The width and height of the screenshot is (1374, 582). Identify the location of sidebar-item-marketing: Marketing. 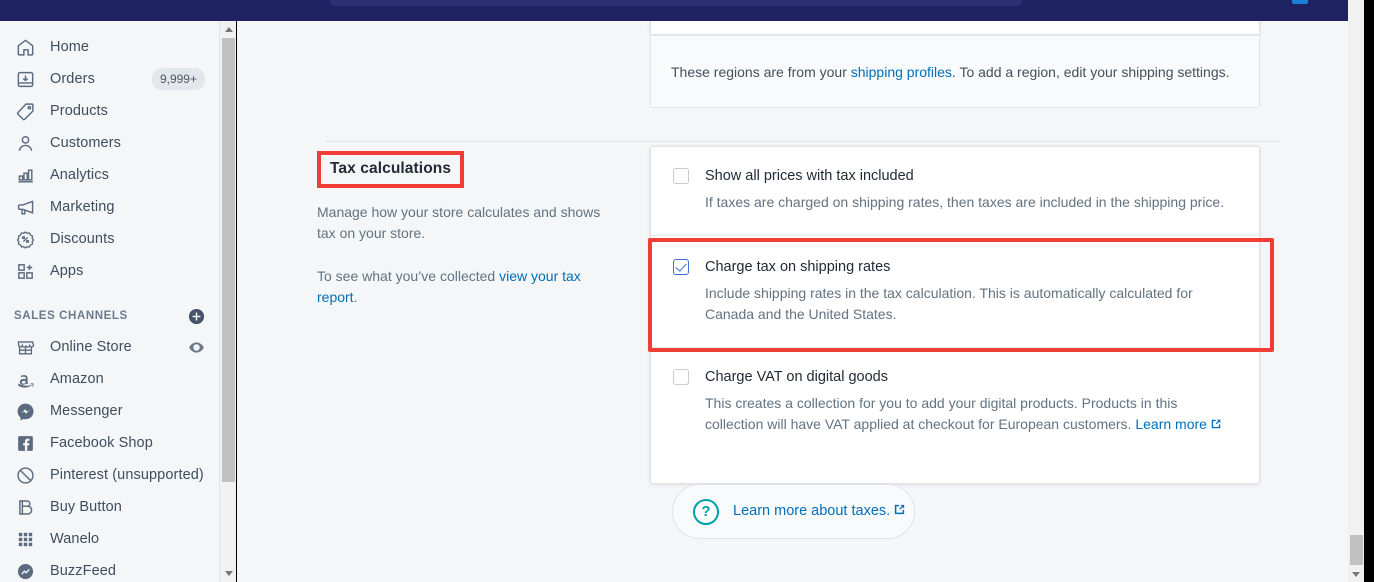
(109, 207).